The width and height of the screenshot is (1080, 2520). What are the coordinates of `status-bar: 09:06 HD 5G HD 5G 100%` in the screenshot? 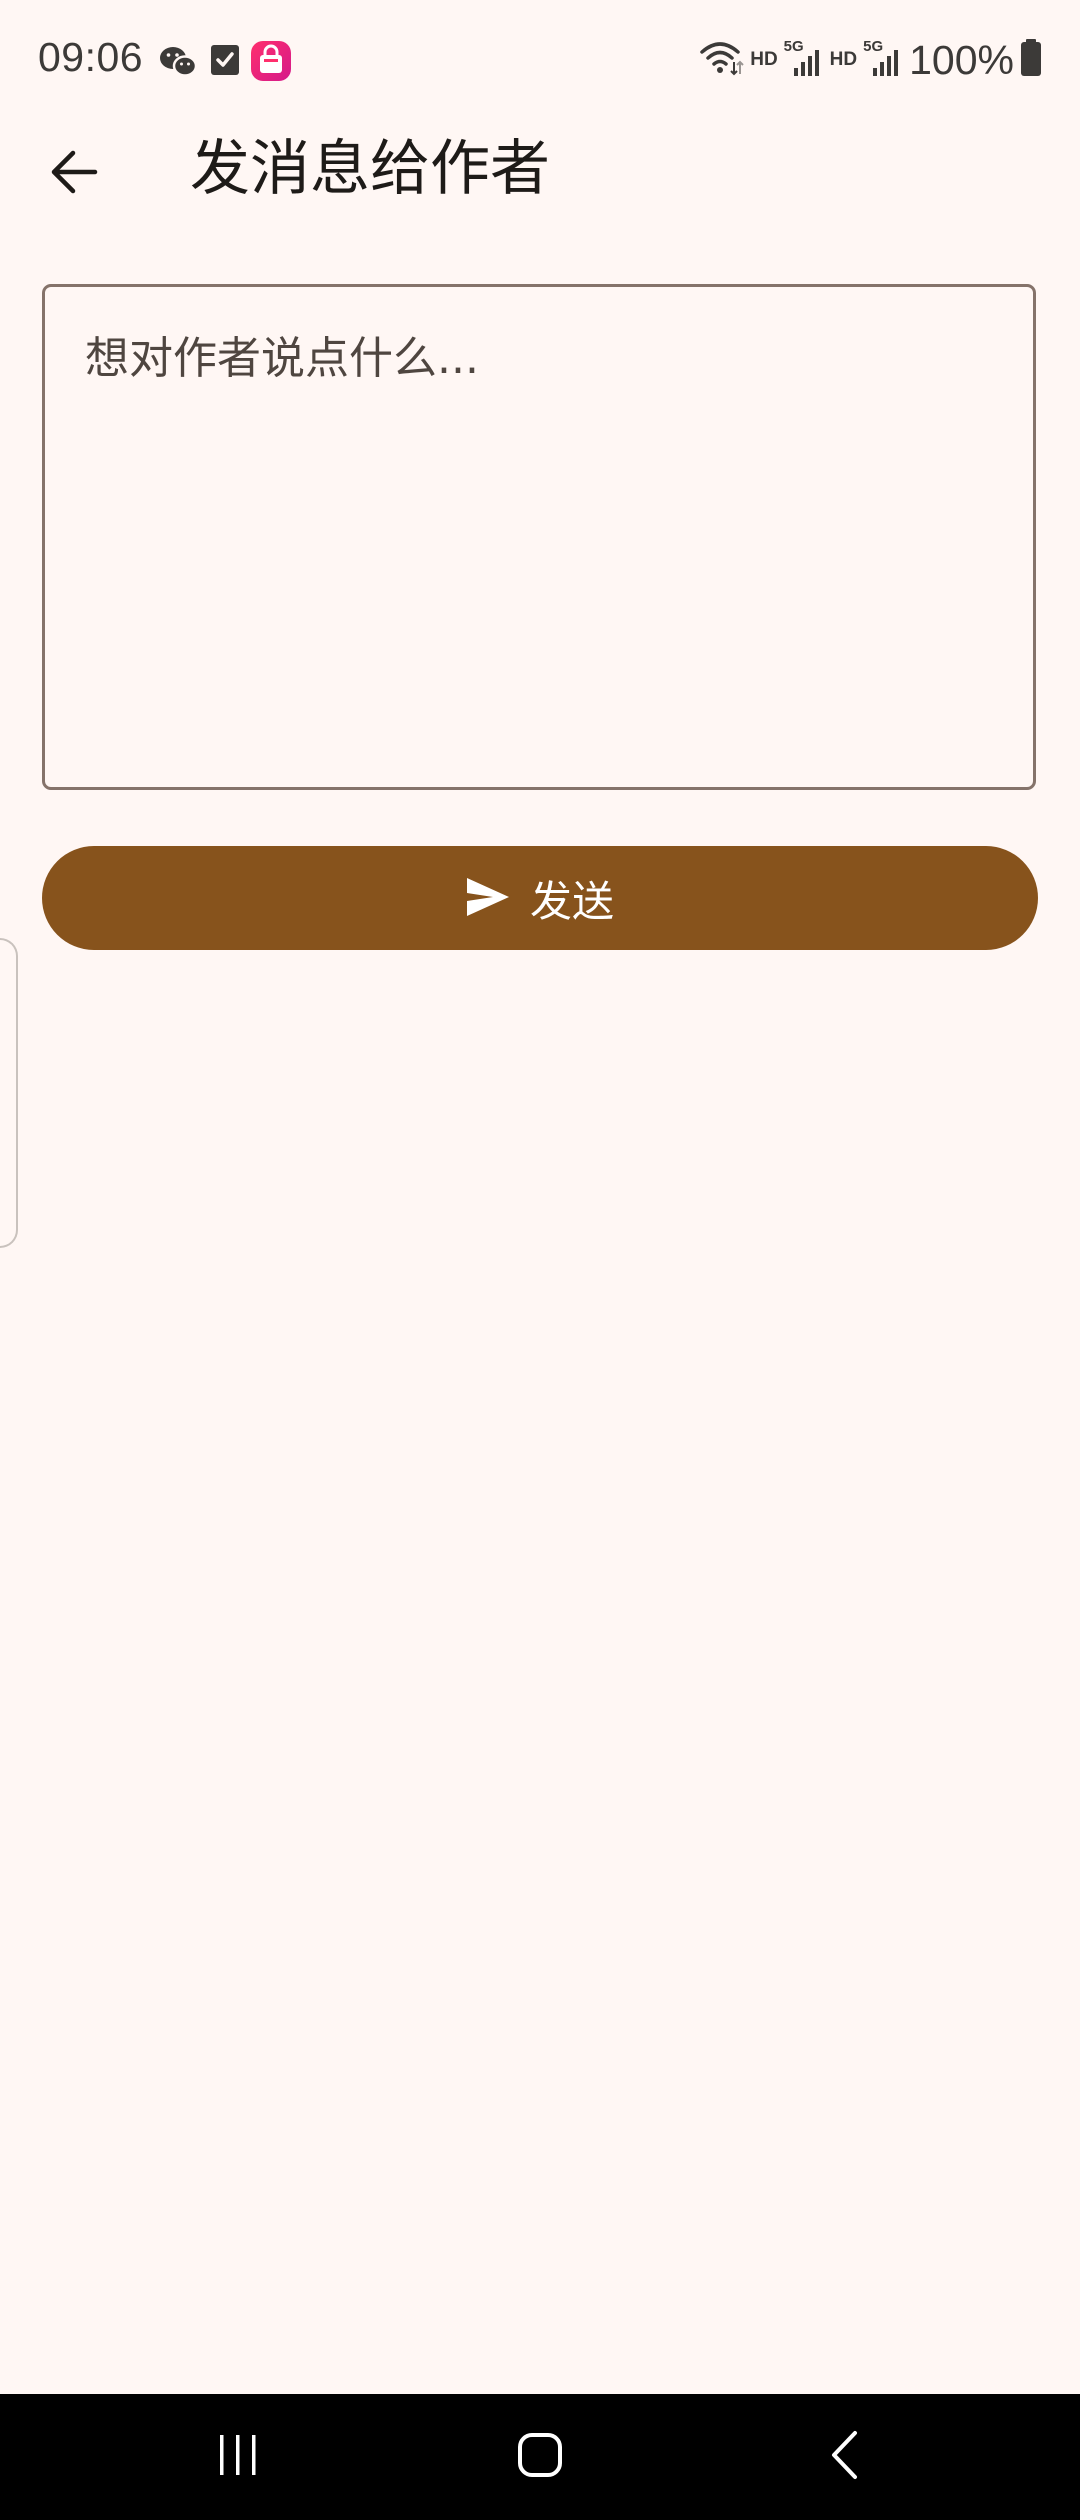 It's located at (540, 60).